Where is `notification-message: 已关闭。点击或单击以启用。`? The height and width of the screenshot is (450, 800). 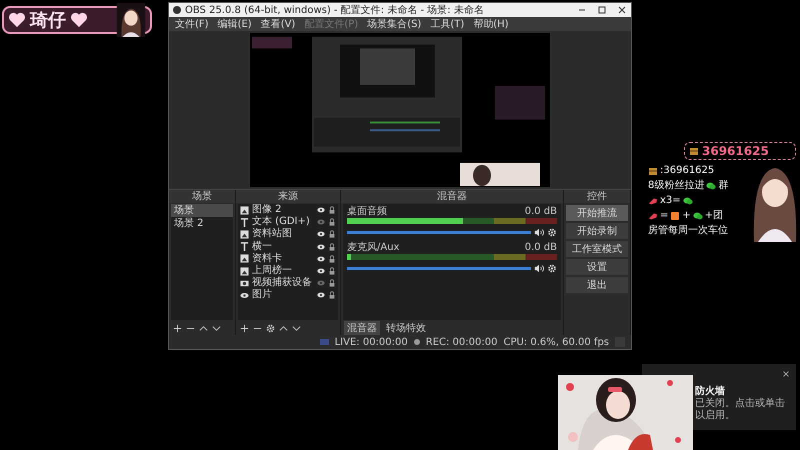 notification-message: 已关闭。点击或单击以启用。 is located at coordinates (740, 410).